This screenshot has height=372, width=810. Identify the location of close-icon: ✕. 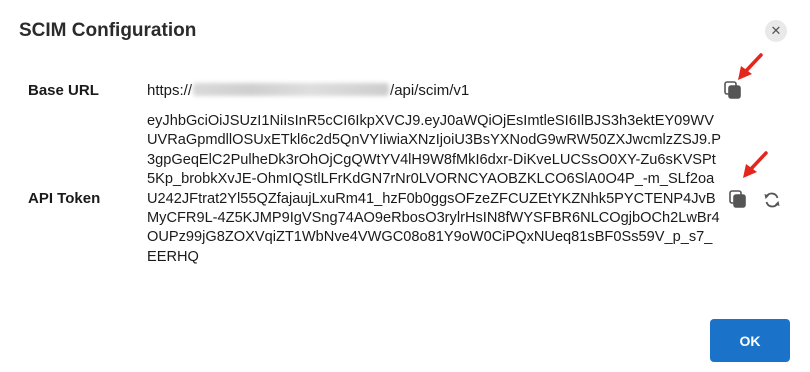
(776, 31).